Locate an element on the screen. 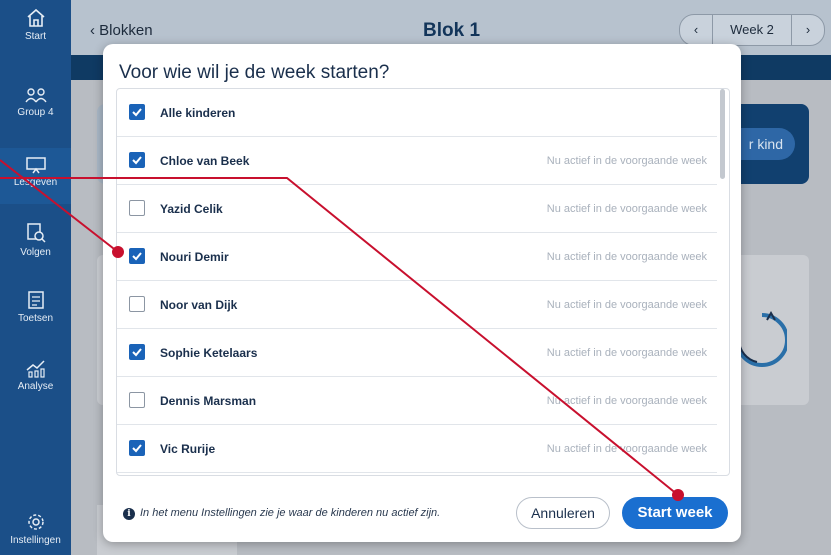 This screenshot has width=831, height=555. sidebar-item-lesgeven: Lesgeven is located at coordinates (35, 176).